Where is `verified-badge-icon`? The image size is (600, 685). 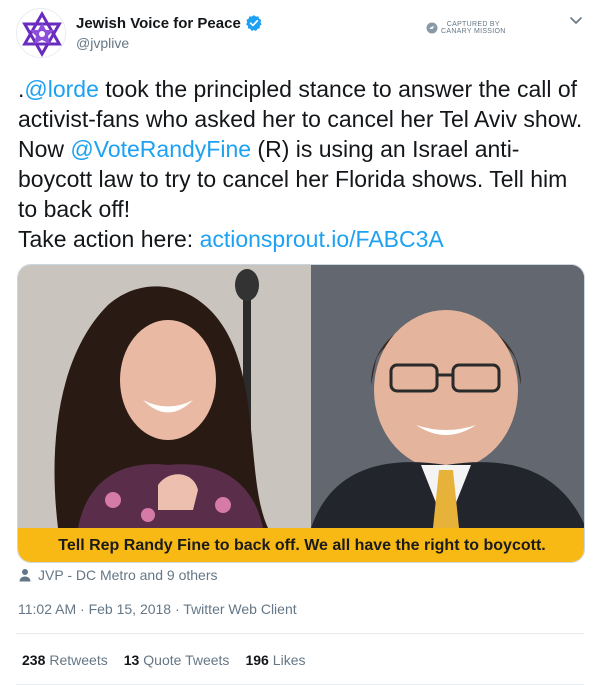
verified-badge-icon is located at coordinates (253, 23).